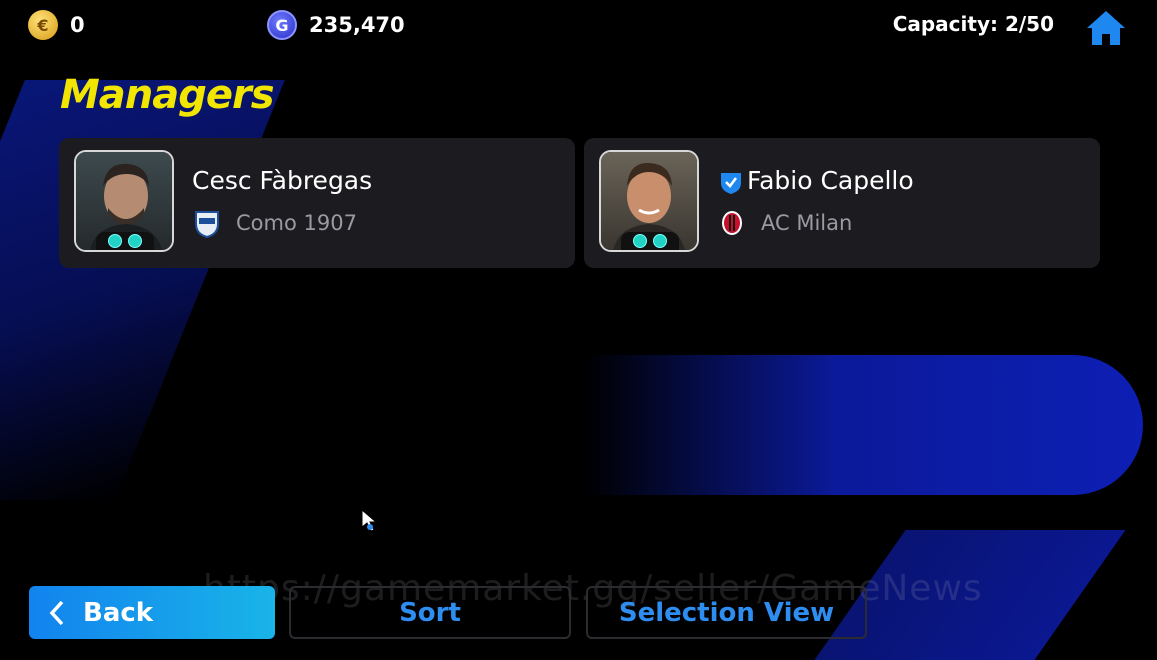  Describe the element at coordinates (732, 223) in the screenshot. I see `ac-milan-badge-icon` at that location.